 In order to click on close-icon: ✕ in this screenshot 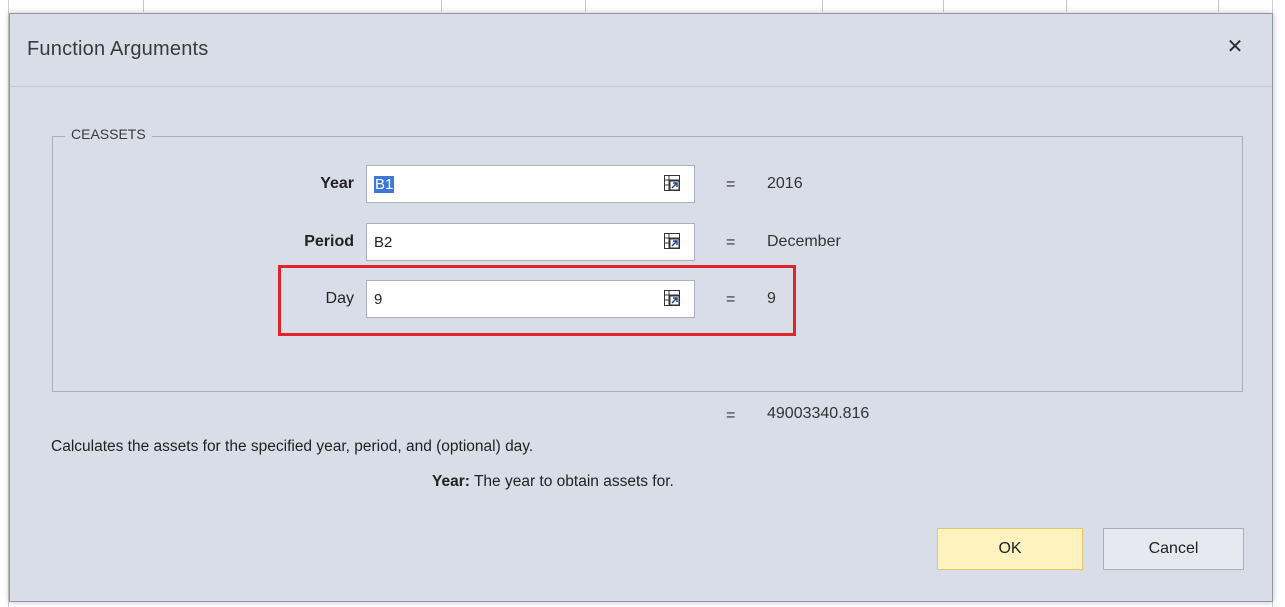, I will do `click(1235, 47)`.